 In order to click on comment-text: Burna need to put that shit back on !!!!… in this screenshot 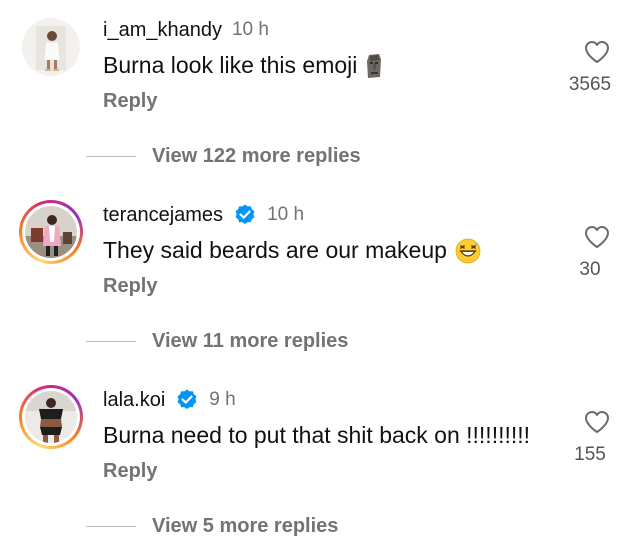, I will do `click(317, 435)`.